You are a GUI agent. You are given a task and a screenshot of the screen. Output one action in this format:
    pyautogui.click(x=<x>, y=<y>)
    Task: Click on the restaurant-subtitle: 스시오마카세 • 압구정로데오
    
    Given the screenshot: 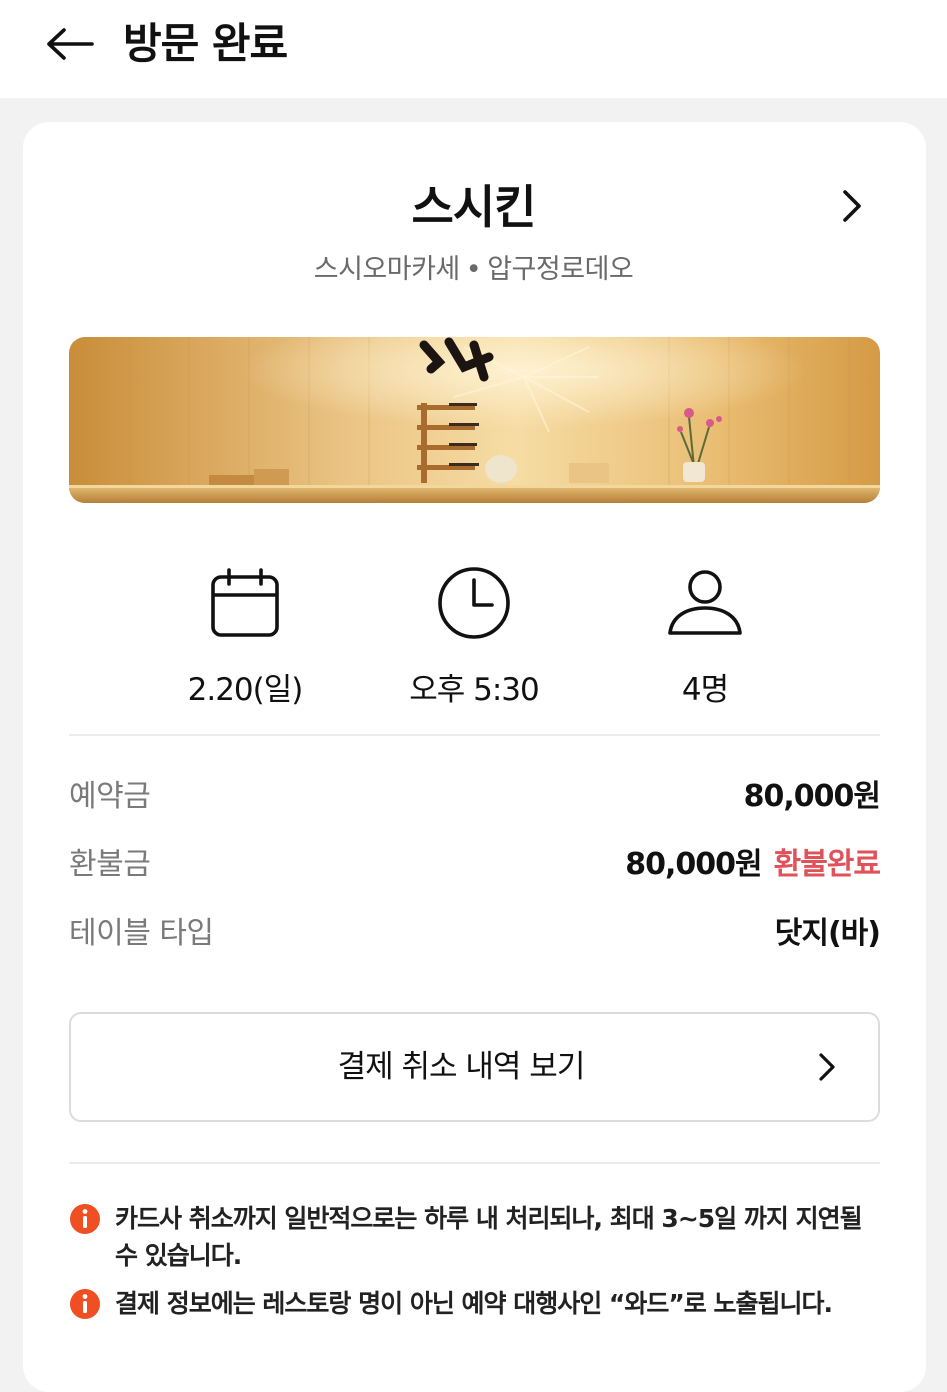 What is the action you would take?
    pyautogui.click(x=473, y=270)
    